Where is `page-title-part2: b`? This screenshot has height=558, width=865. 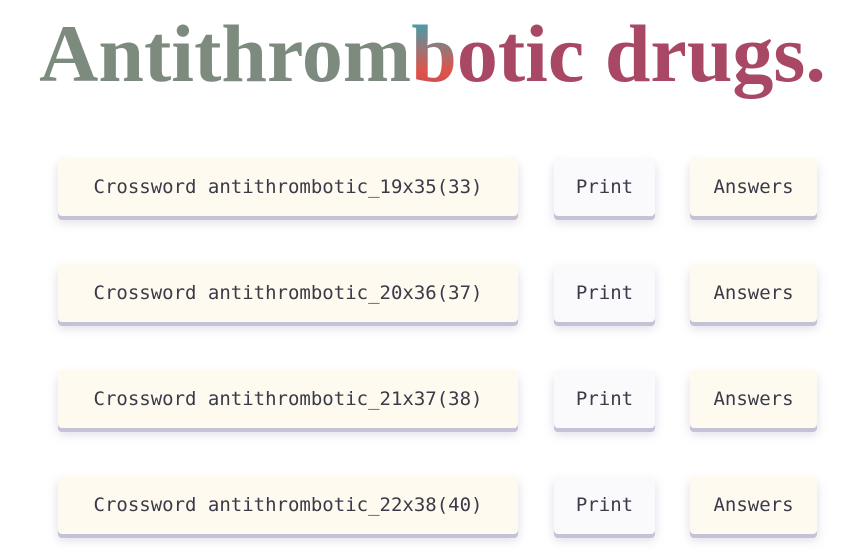 page-title-part2: b is located at coordinates (434, 53).